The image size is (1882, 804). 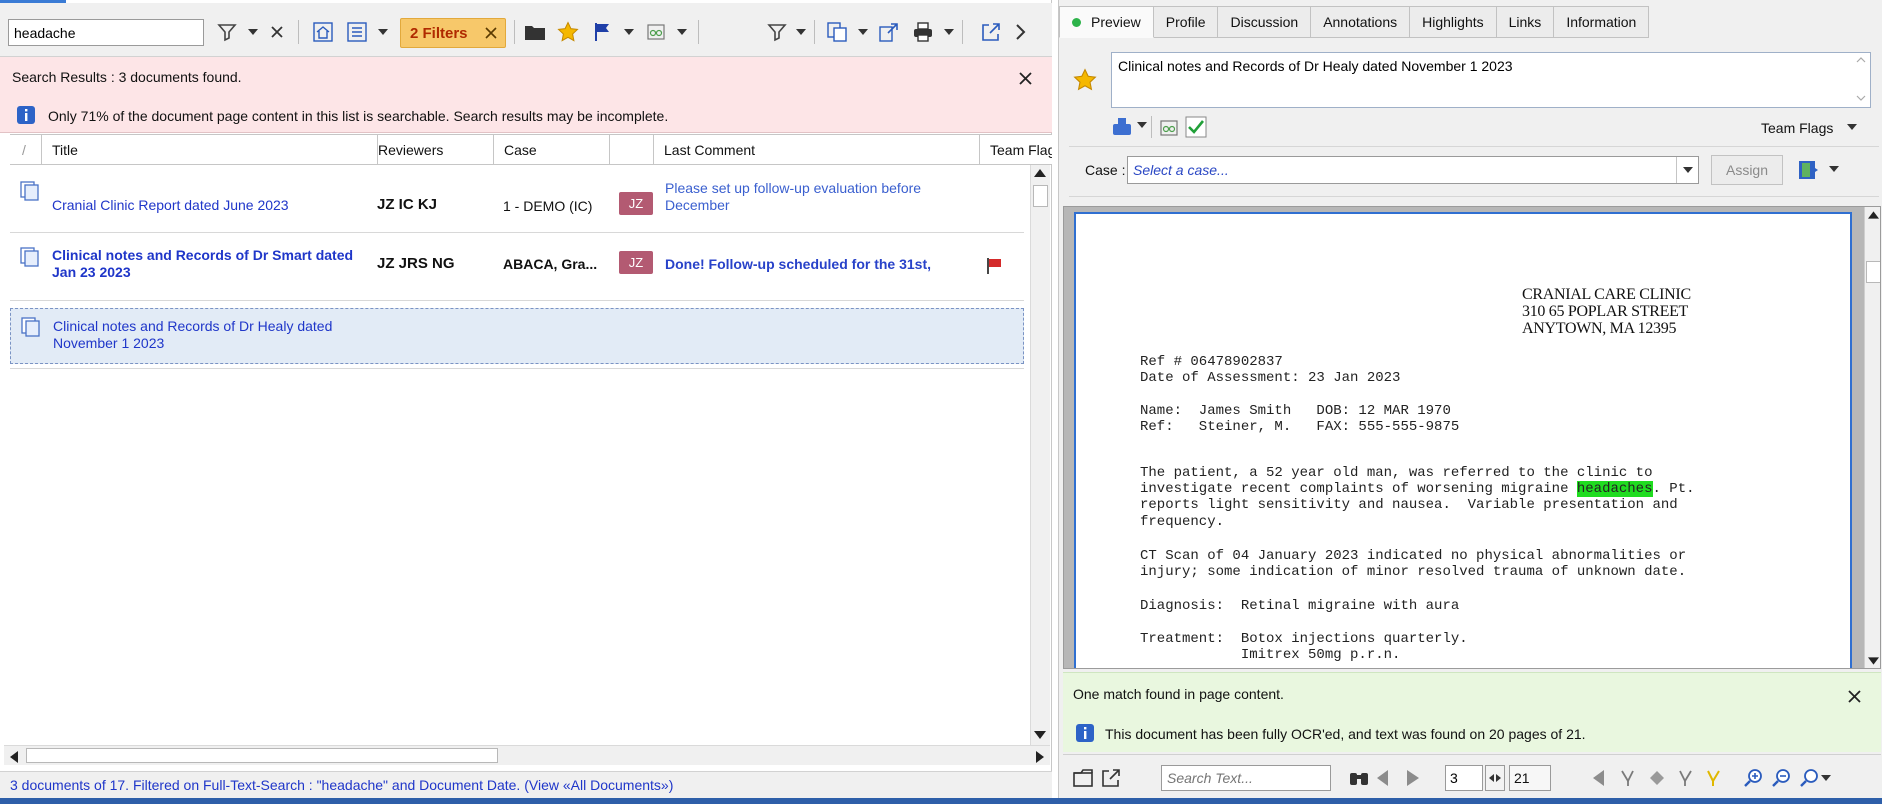 I want to click on tab-highlights: Highlights, so click(x=1453, y=22).